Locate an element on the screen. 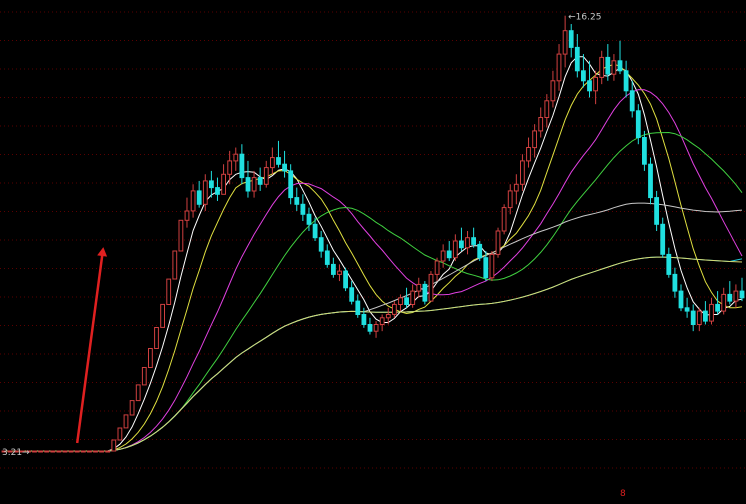 The image size is (746, 504). high-price-label: ←16.25 is located at coordinates (584, 18).